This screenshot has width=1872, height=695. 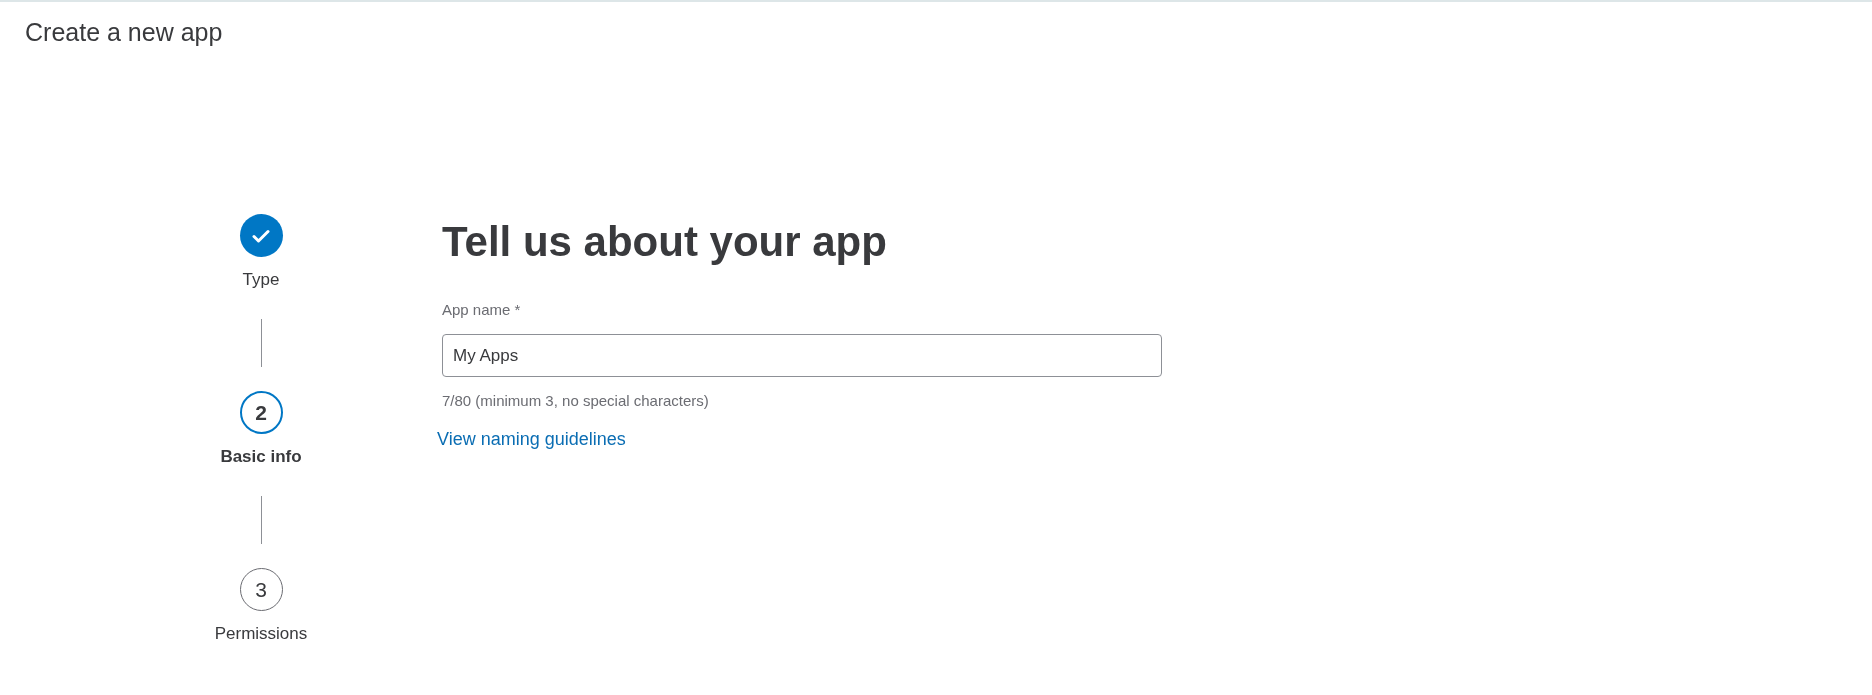 What do you see at coordinates (124, 32) in the screenshot?
I see `page-title: Create a new app` at bounding box center [124, 32].